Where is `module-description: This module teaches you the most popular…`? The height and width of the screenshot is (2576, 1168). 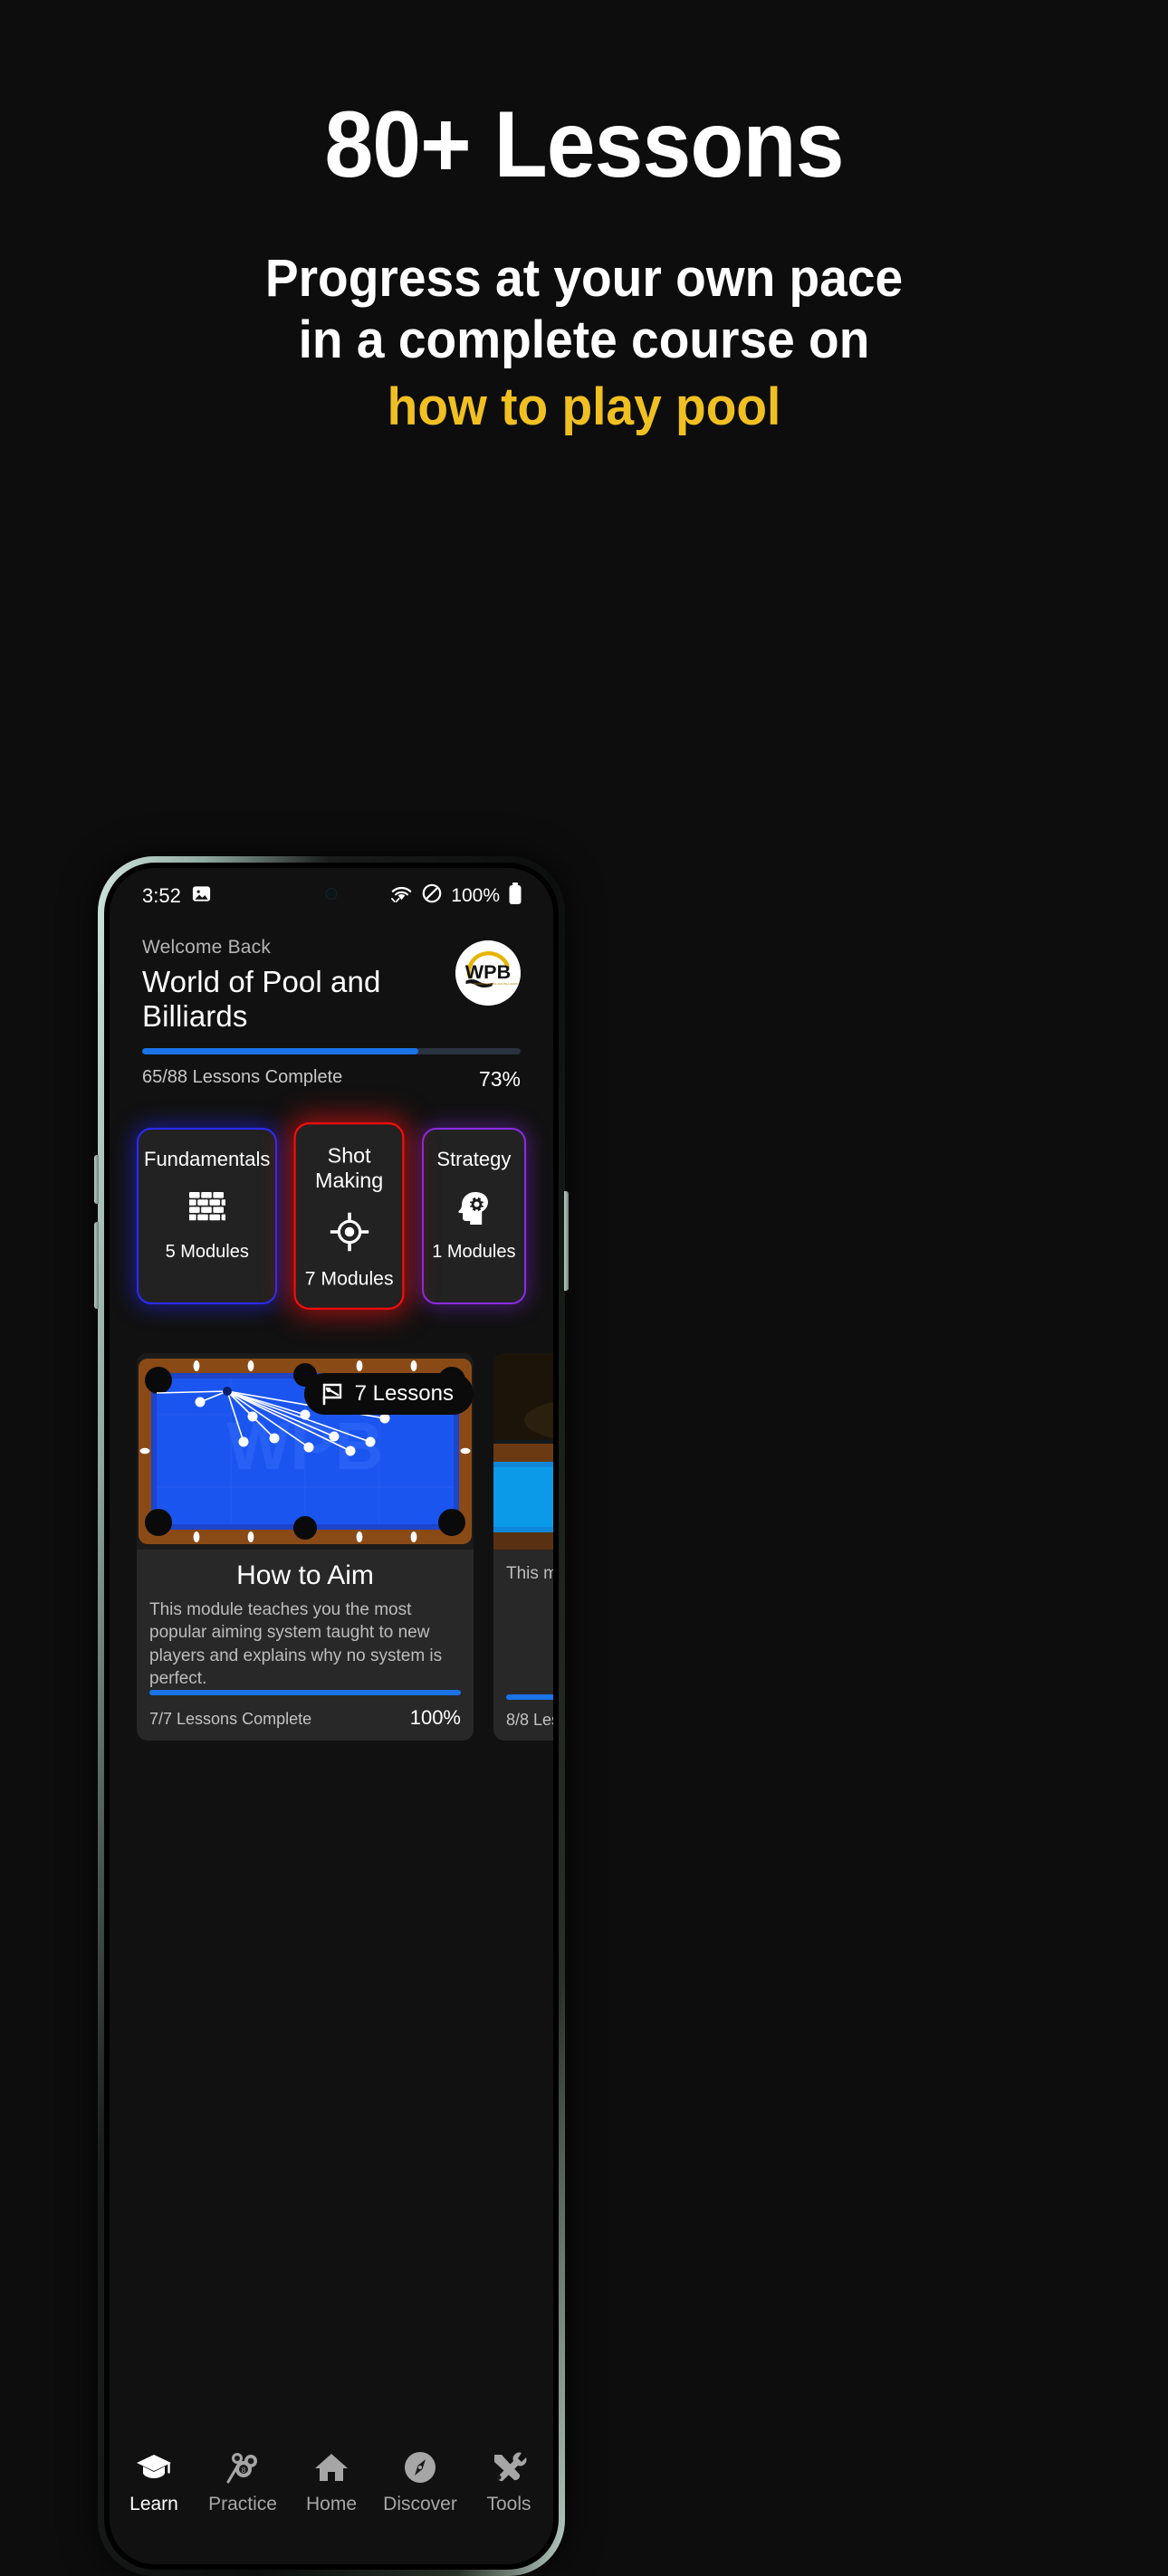 module-description: This module teaches you the most popular… is located at coordinates (296, 1644).